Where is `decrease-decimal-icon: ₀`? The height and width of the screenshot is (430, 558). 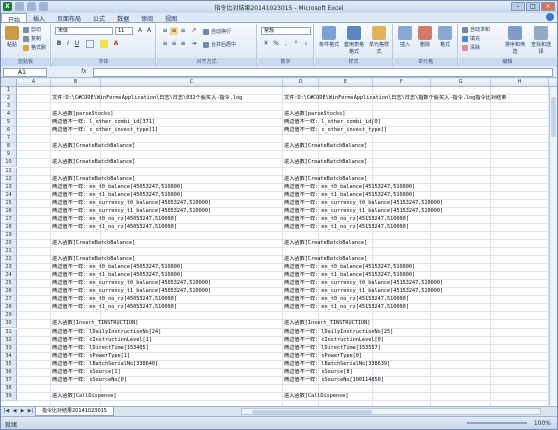
decrease-decimal-icon: ₀ is located at coordinates (306, 44).